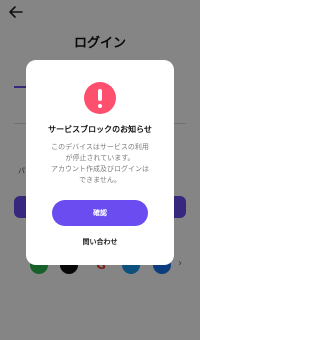 The width and height of the screenshot is (320, 340). I want to click on dialog-message-line: アカウント作成及びログインは, so click(100, 169).